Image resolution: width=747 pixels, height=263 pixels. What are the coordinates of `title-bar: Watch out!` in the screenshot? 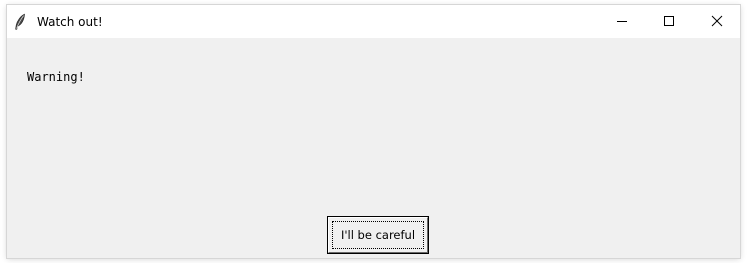 It's located at (373, 21).